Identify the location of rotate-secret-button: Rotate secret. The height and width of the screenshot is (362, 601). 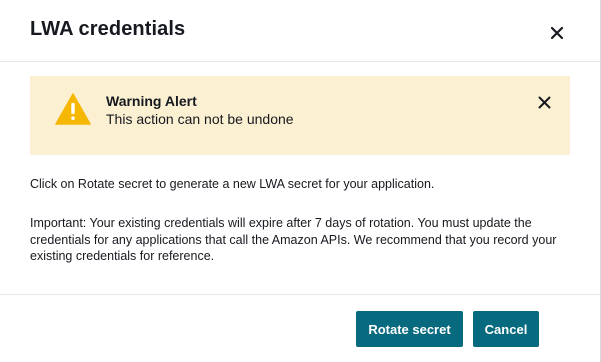
(409, 329).